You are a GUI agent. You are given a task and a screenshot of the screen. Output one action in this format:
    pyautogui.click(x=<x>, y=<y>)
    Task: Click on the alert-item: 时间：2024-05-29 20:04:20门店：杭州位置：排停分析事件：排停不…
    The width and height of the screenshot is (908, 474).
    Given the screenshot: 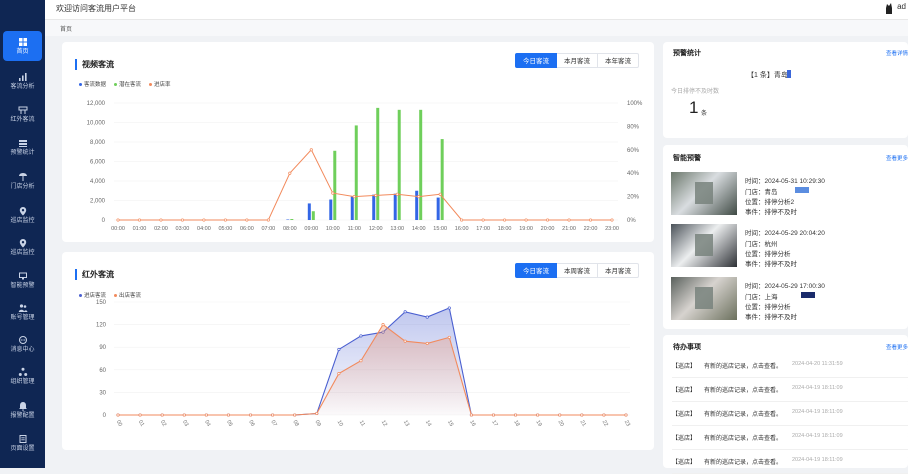 What is the action you would take?
    pyautogui.click(x=789, y=246)
    